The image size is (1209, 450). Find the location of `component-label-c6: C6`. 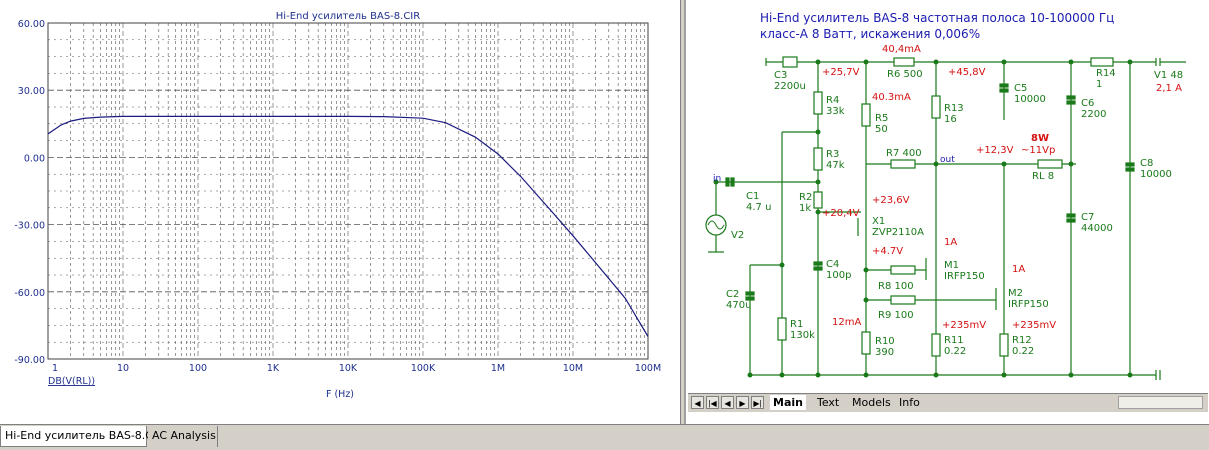

component-label-c6: C6 is located at coordinates (1087, 103).